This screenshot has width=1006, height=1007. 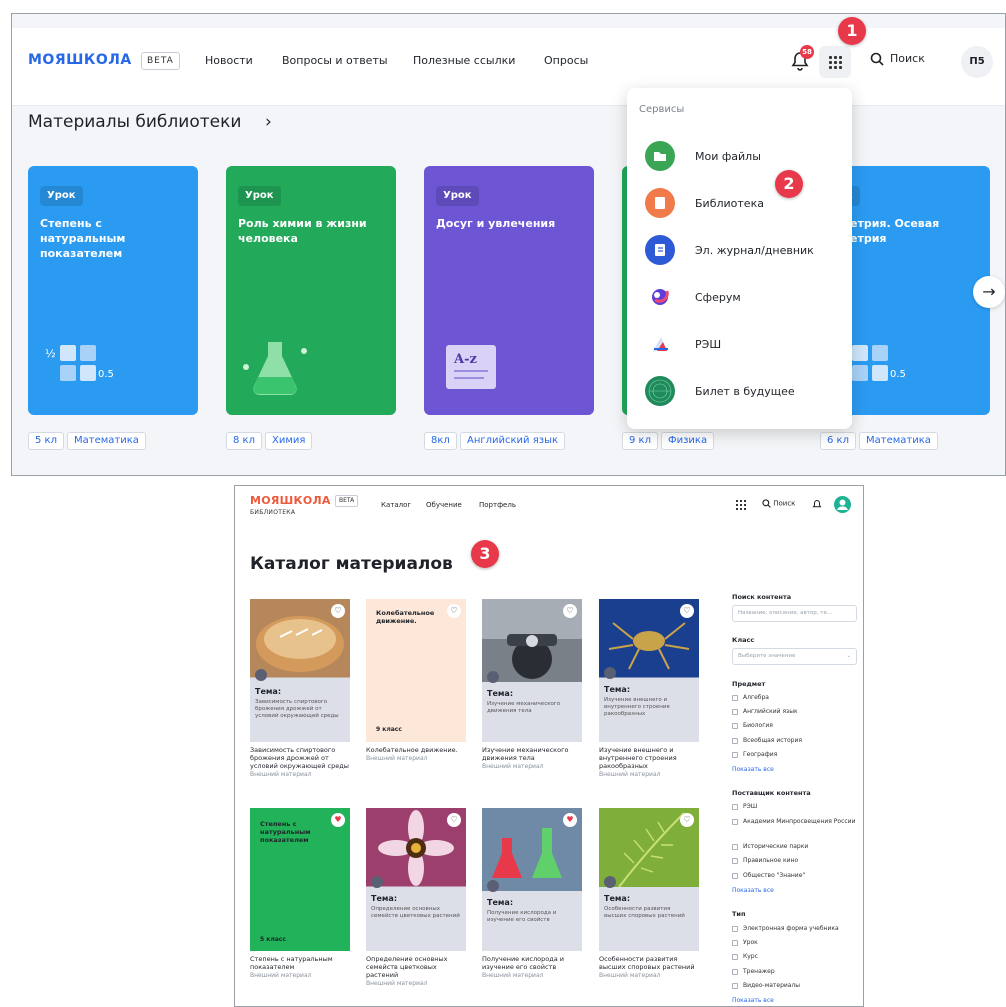 I want to click on nav-learning: Обучение, so click(x=444, y=505).